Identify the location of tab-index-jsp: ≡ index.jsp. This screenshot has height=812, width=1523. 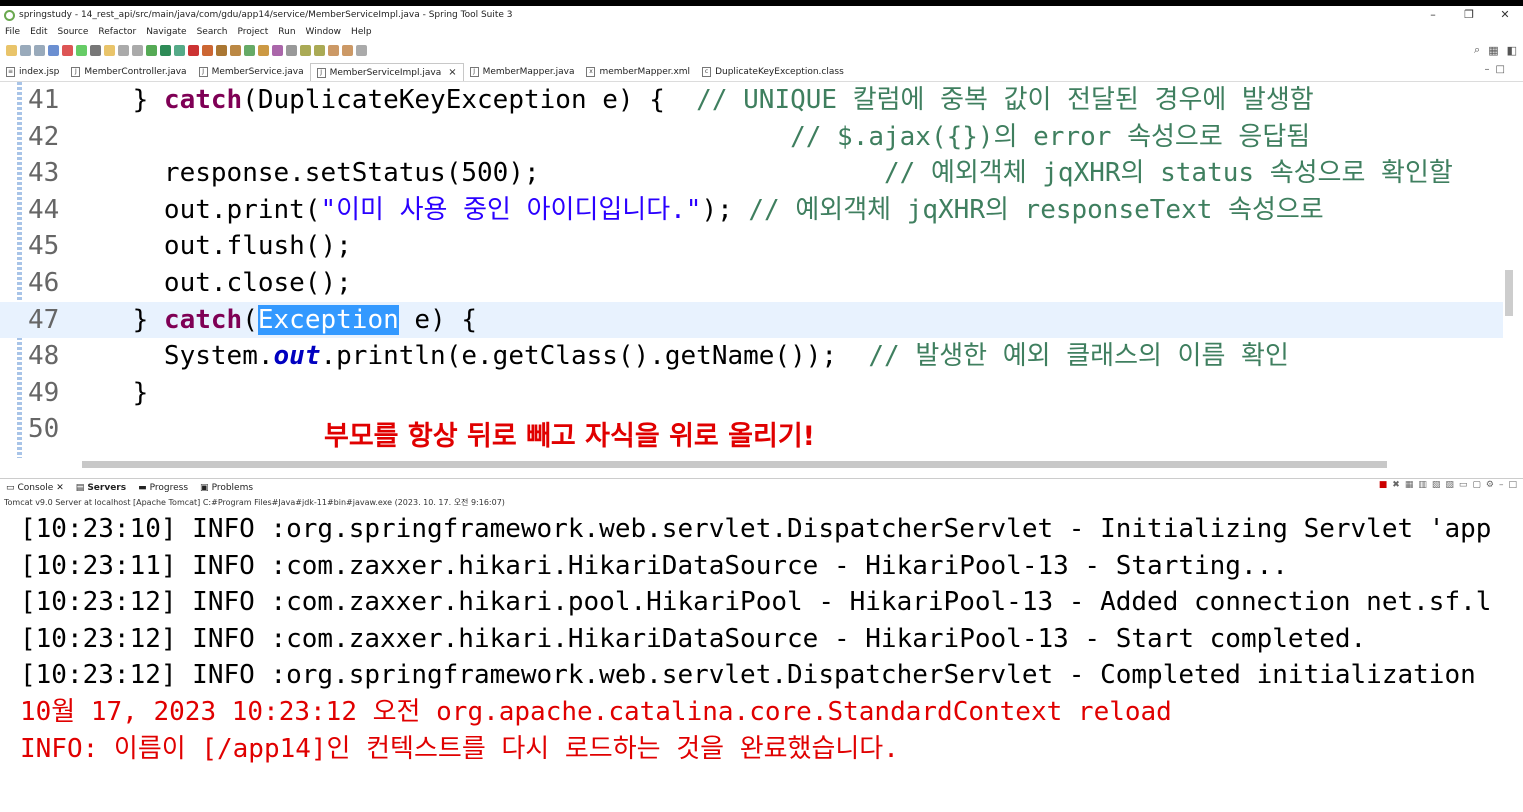
(32, 72).